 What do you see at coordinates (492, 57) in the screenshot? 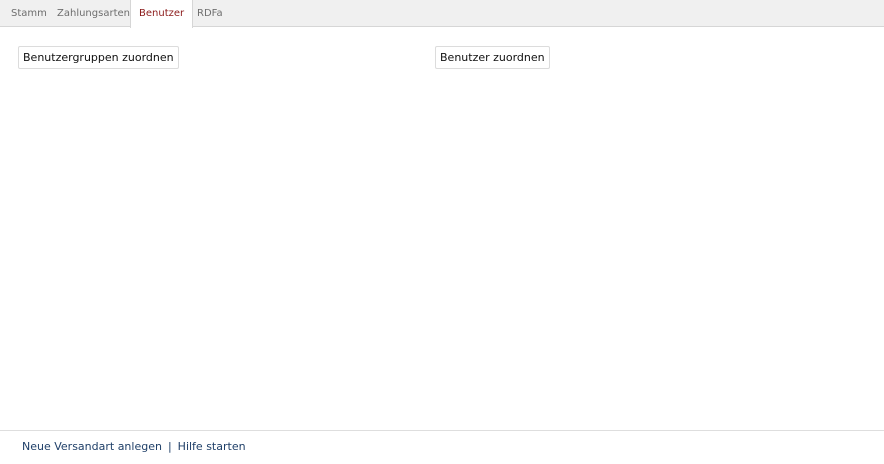
I see `assign-users-button: Benutzer zuordnen` at bounding box center [492, 57].